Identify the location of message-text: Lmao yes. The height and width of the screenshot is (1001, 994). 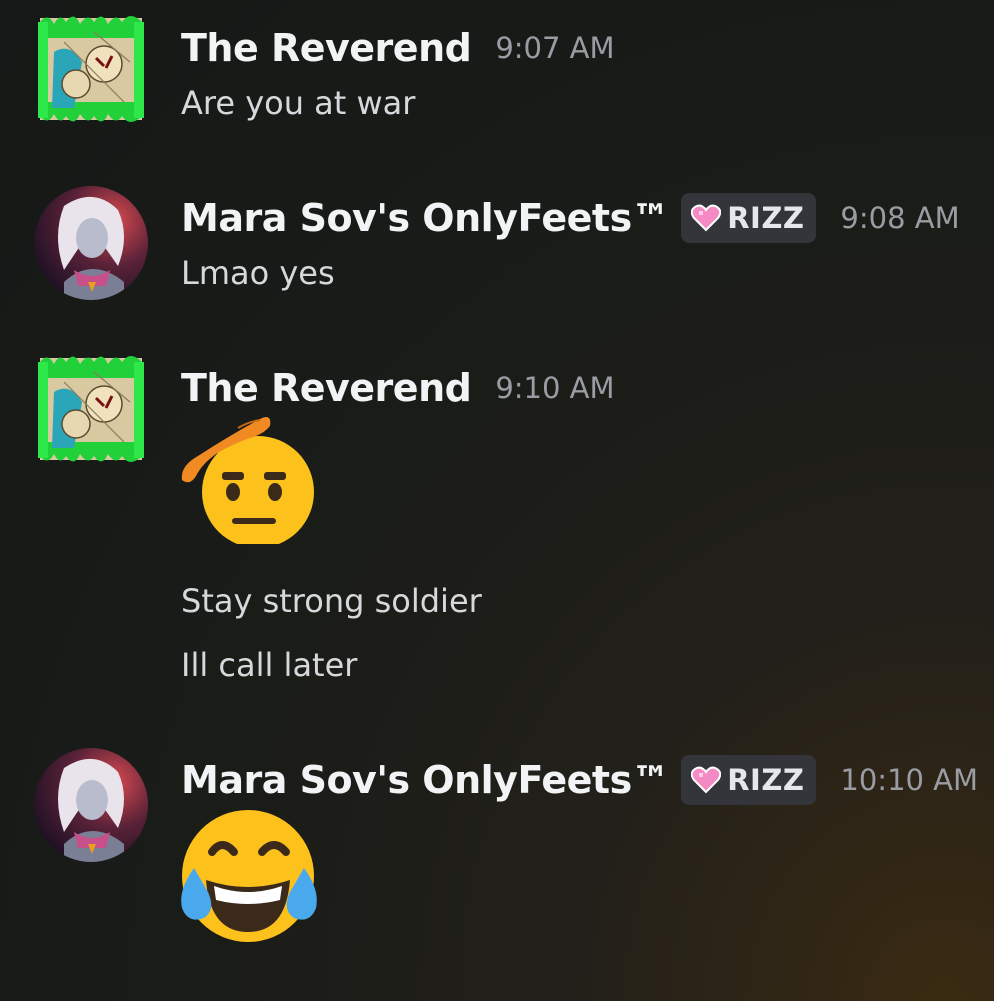
(258, 273).